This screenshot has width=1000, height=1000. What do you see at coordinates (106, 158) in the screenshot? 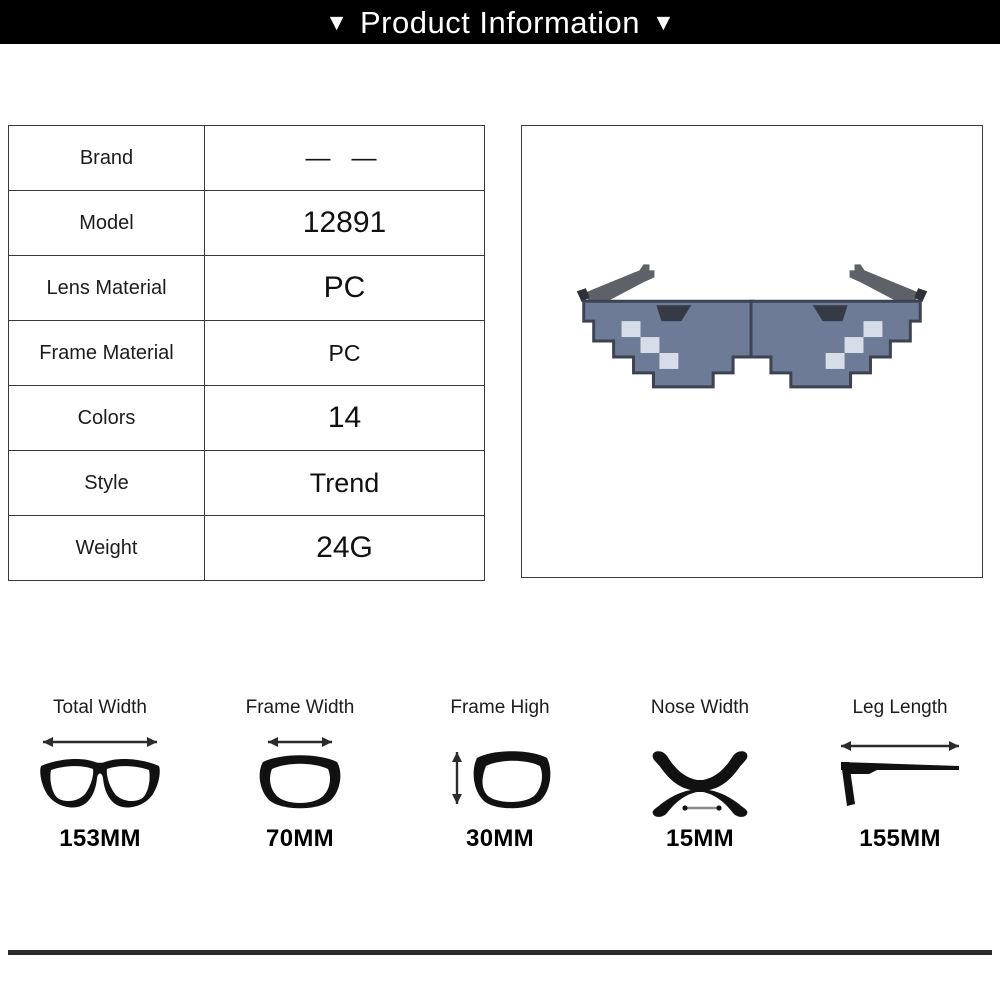
I see `spec-label-brand: Brand` at bounding box center [106, 158].